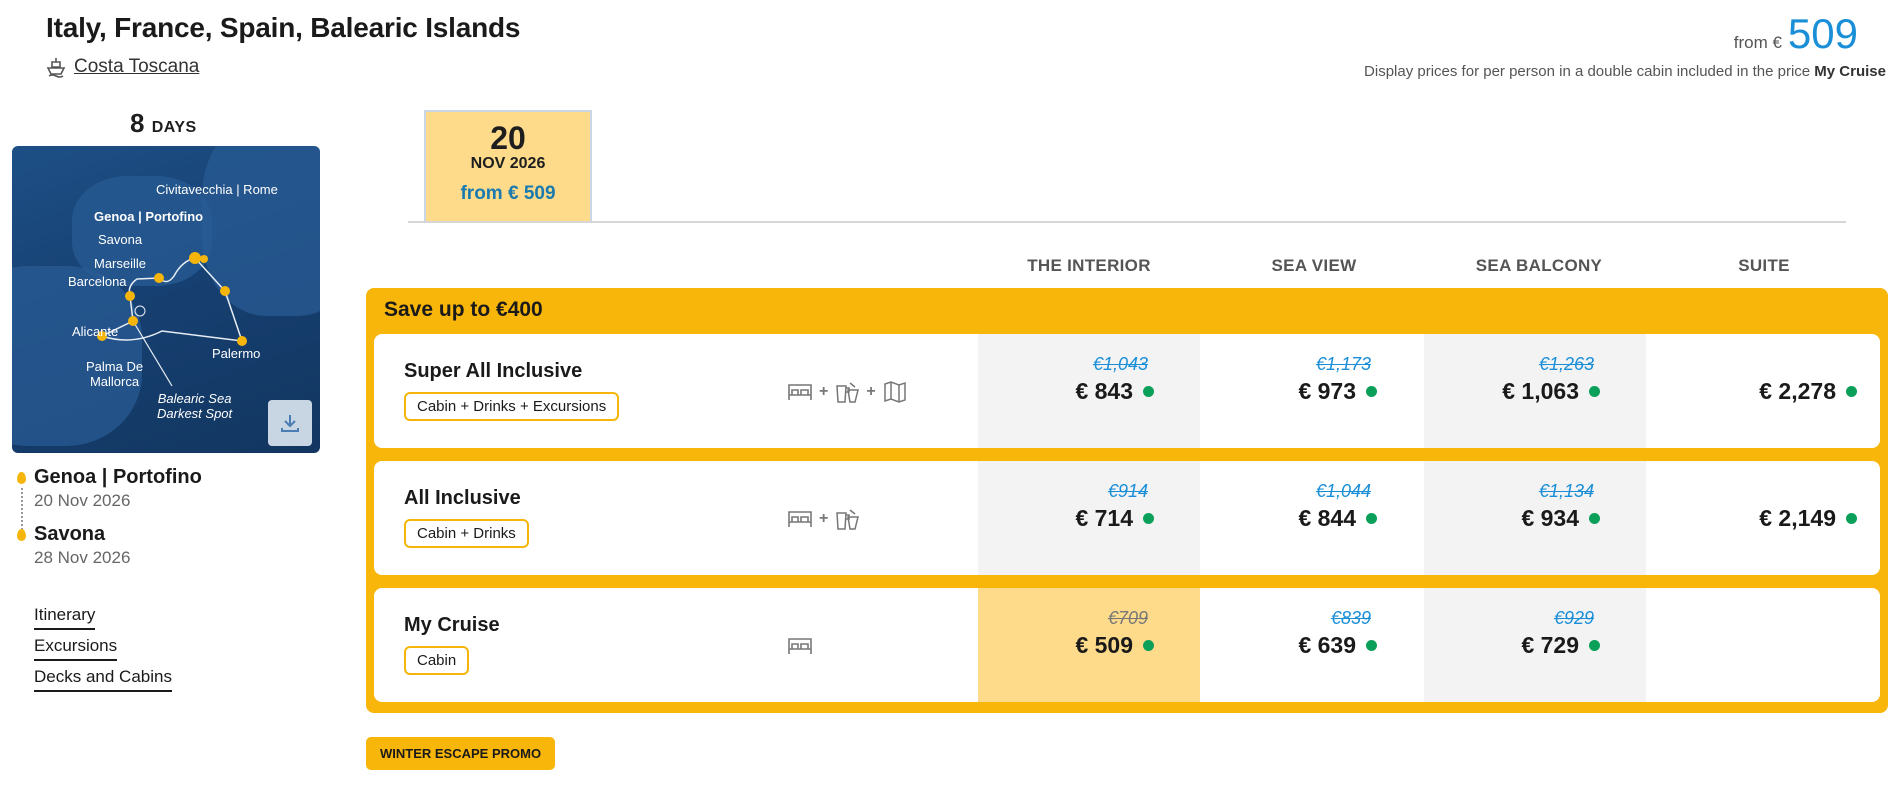 This screenshot has width=1894, height=800. I want to click on route-connector, so click(22, 511).